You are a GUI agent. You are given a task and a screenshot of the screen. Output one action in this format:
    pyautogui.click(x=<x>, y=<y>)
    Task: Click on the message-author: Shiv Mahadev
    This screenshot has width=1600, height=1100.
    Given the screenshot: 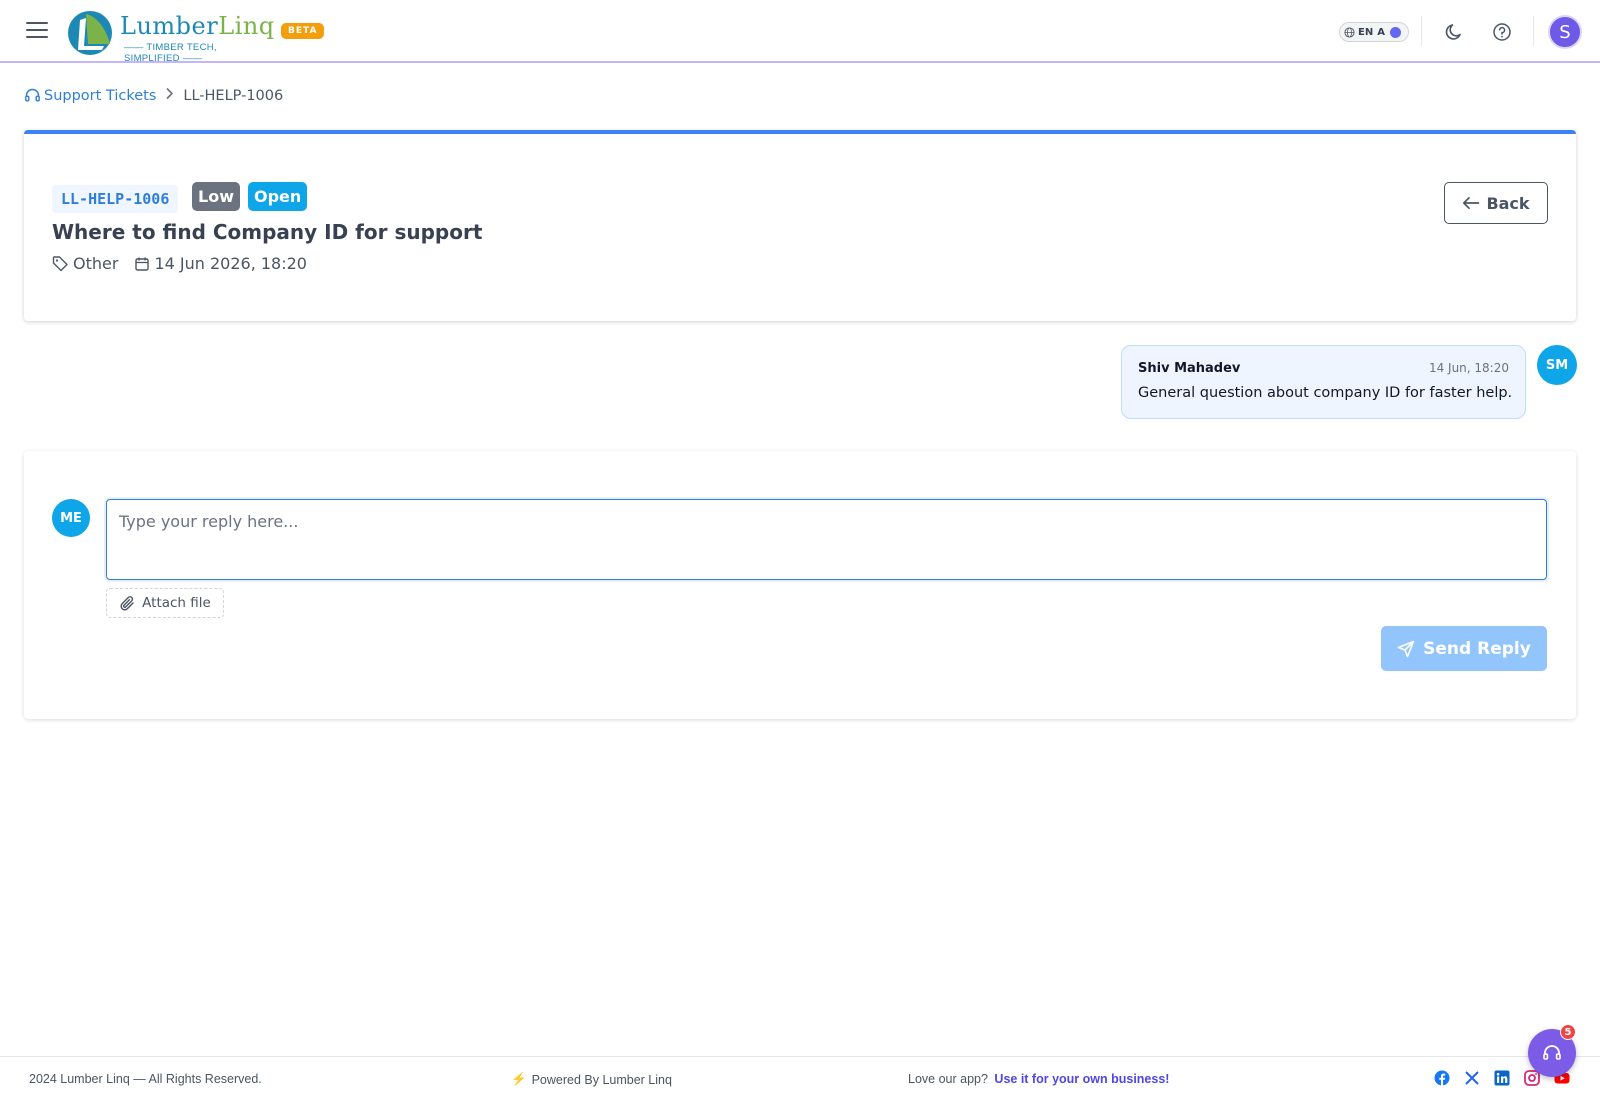 What is the action you would take?
    pyautogui.click(x=1189, y=368)
    